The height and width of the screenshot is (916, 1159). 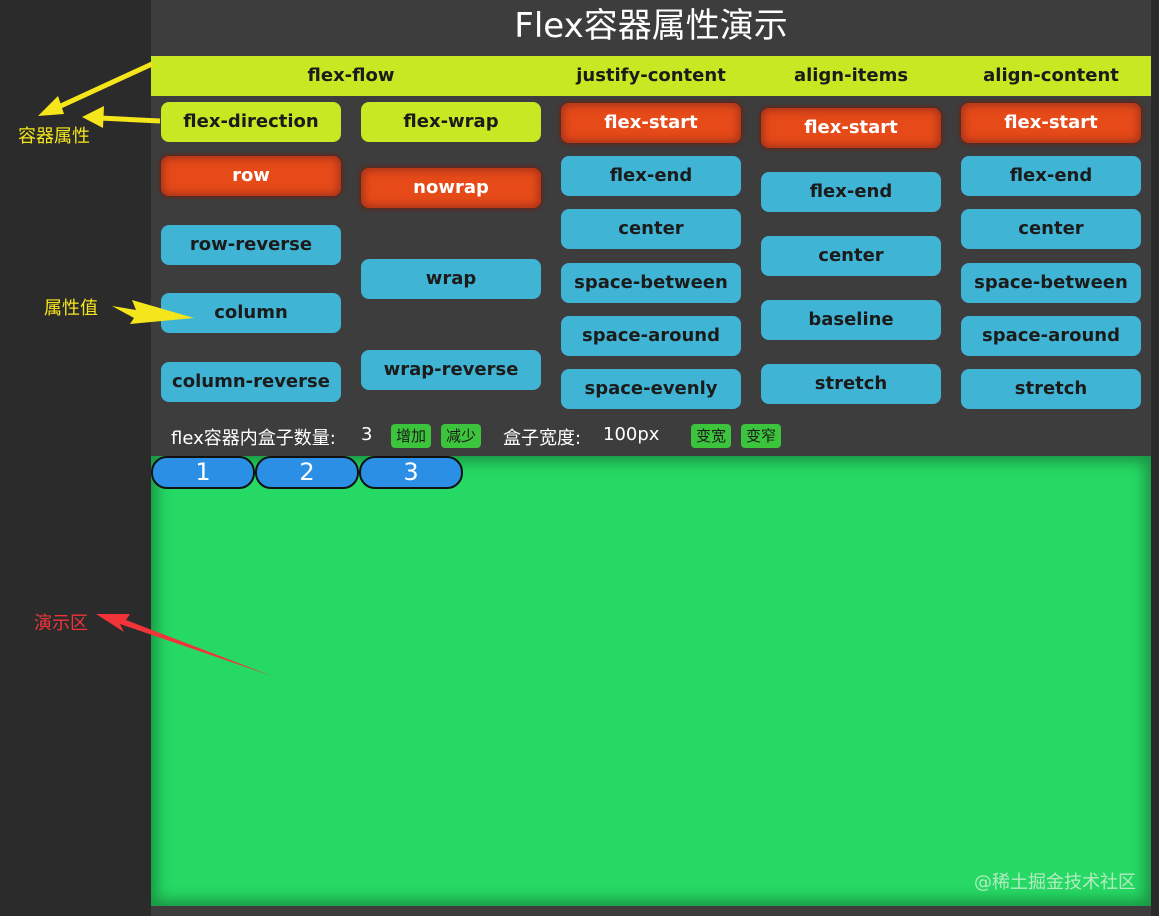 I want to click on flex-wrap-button: flex-wrap, so click(x=451, y=122).